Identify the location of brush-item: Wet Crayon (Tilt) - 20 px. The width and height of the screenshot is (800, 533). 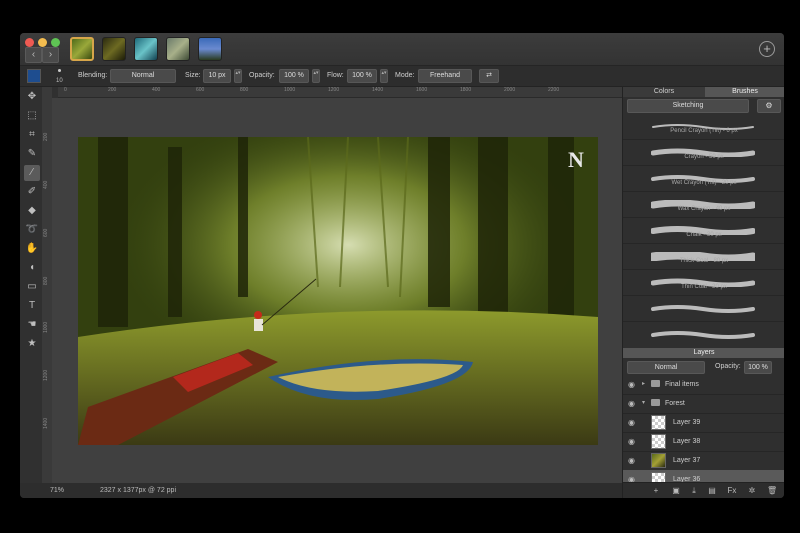
(703, 179).